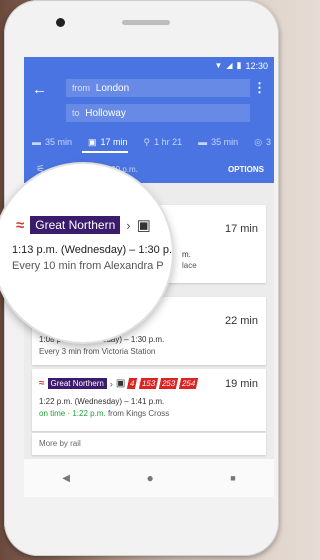  Describe the element at coordinates (76, 113) in the screenshot. I see `to-prefix: to` at that location.